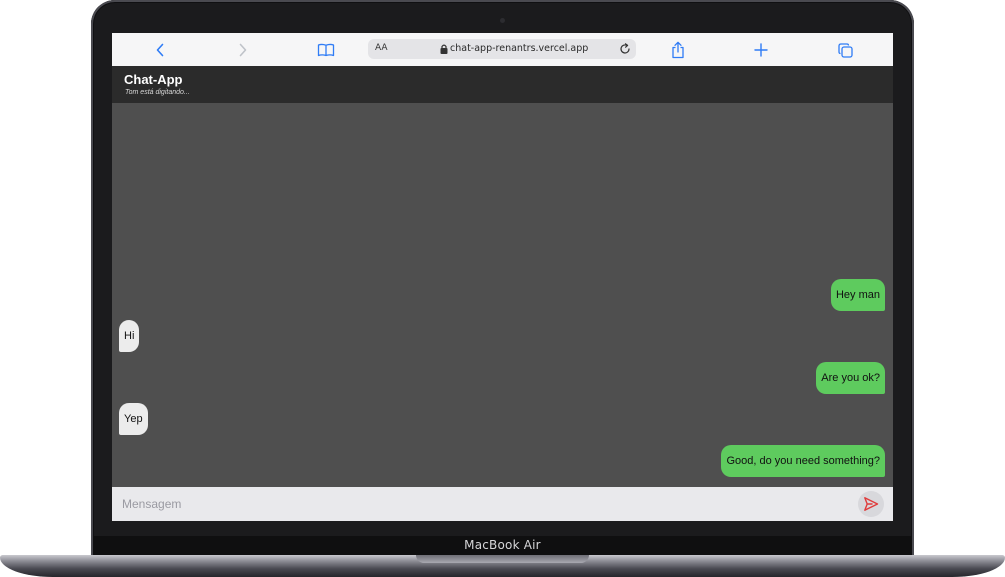 Image resolution: width=1005 pixels, height=577 pixels. I want to click on url-text: chat-app-renantrs.vercel.app, so click(519, 48).